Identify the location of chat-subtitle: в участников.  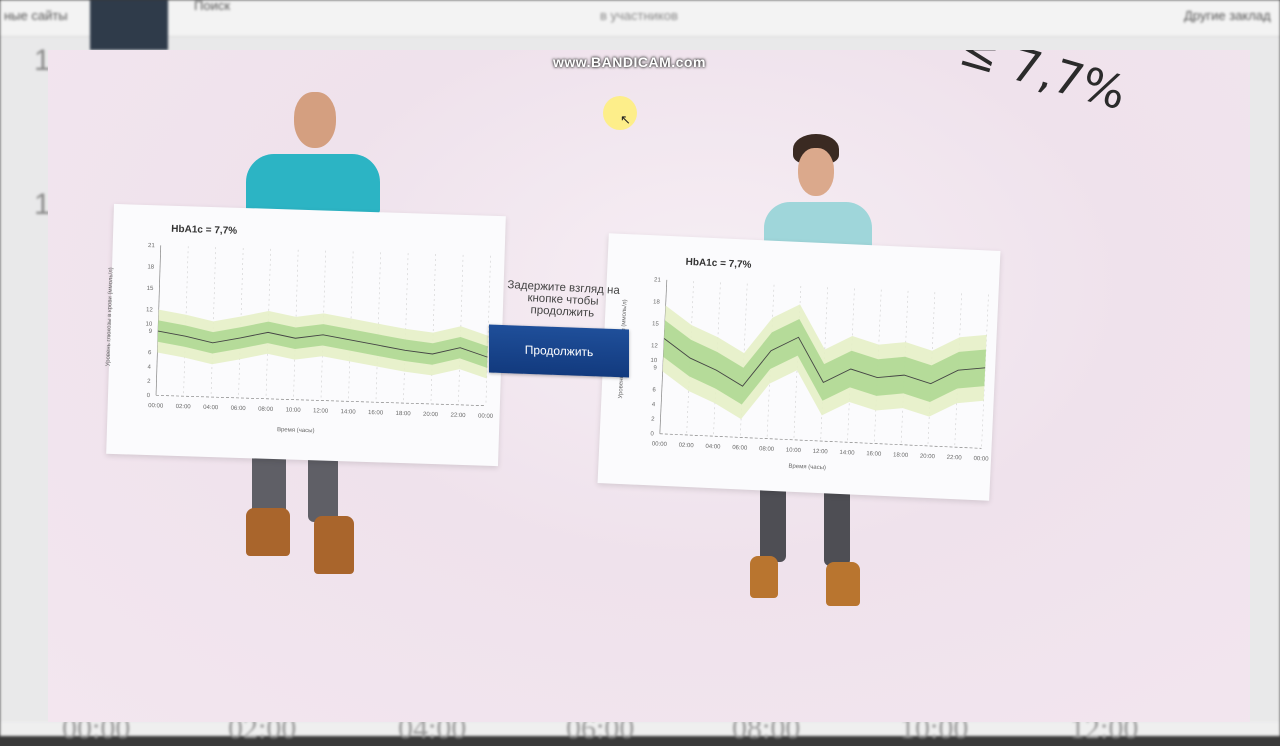
(639, 15).